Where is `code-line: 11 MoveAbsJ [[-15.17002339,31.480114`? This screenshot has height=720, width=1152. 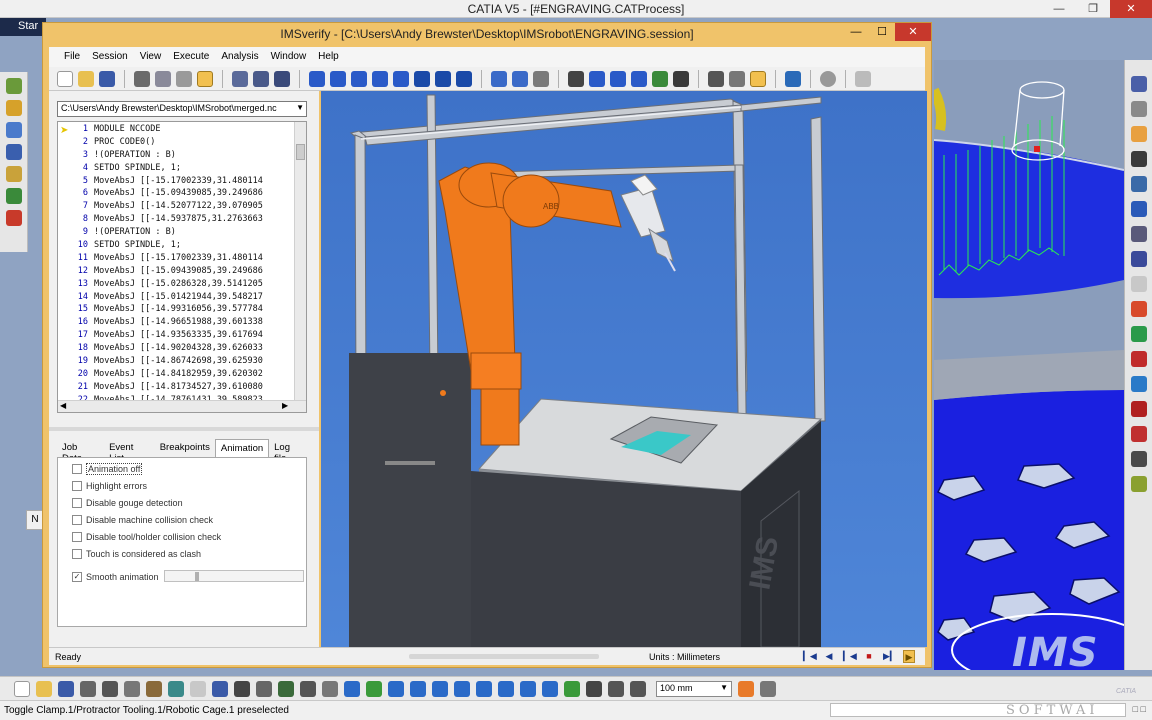
code-line: 11 MoveAbsJ [[-15.17002339,31.480114 is located at coordinates (177, 259).